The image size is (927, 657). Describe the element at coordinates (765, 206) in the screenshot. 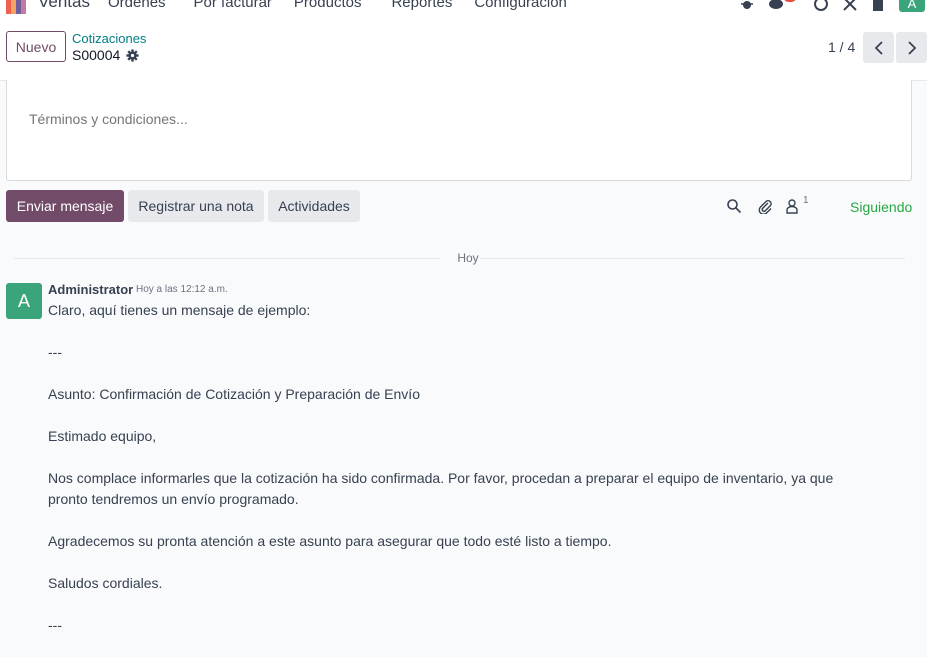

I see `paperclip-icon` at that location.